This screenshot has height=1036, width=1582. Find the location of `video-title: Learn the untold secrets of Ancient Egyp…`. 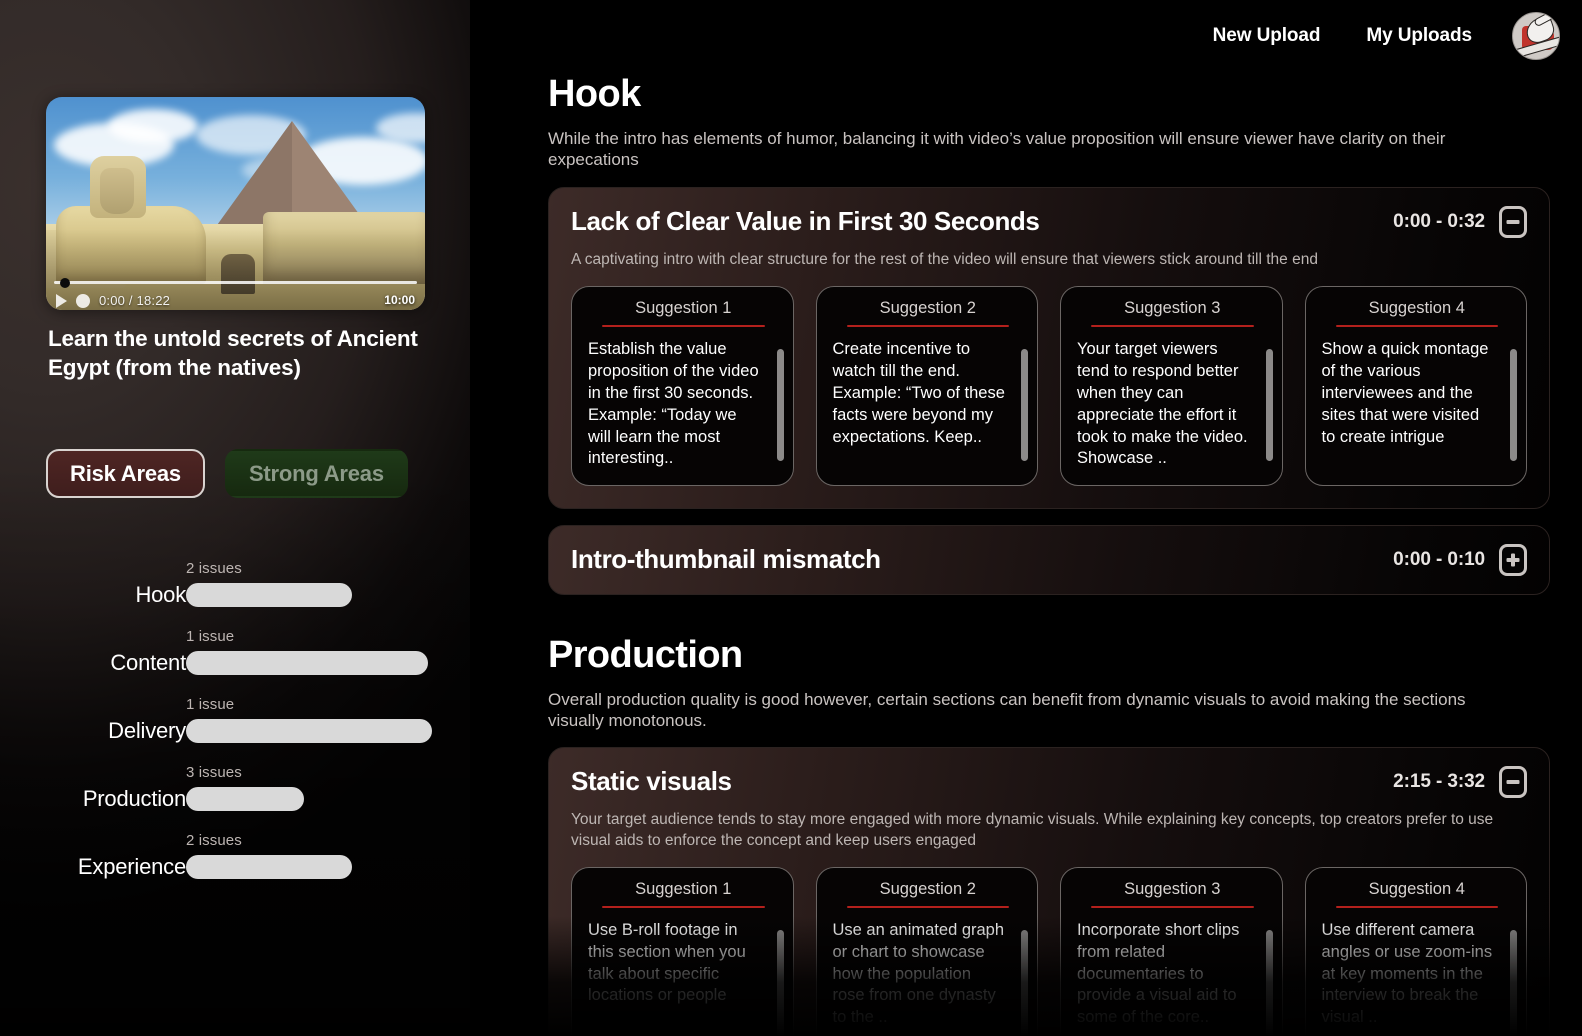

video-title: Learn the untold secrets of Ancient Egyp… is located at coordinates (233, 353).